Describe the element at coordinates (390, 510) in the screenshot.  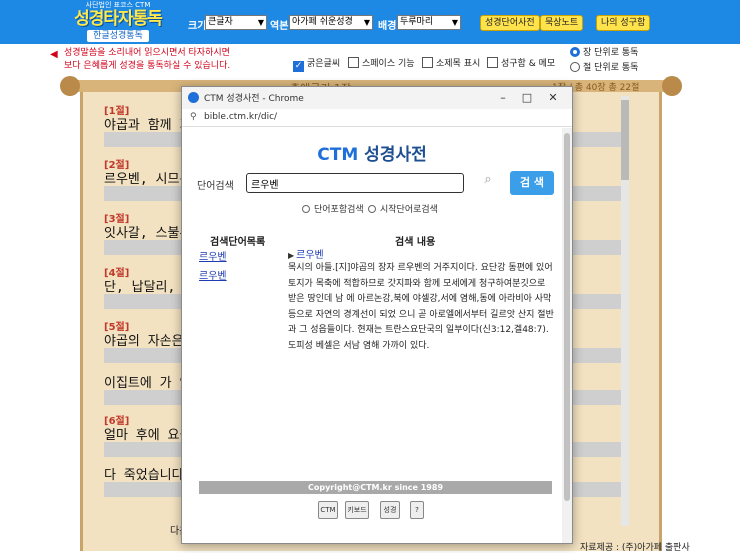
I see `bible-icon: 성경` at that location.